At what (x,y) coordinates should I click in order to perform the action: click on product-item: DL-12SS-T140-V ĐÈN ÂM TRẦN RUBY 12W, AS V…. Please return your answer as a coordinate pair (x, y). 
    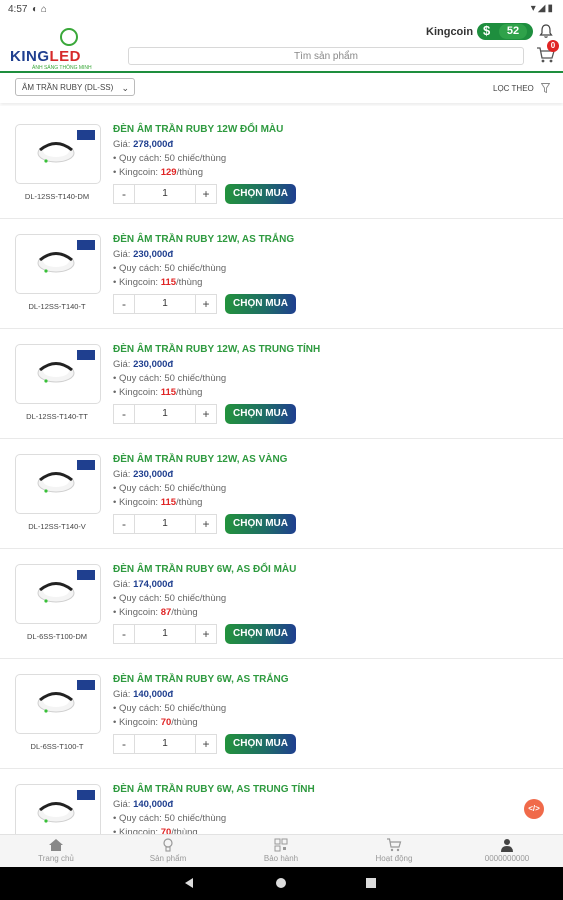
    Looking at the image, I should click on (281, 493).